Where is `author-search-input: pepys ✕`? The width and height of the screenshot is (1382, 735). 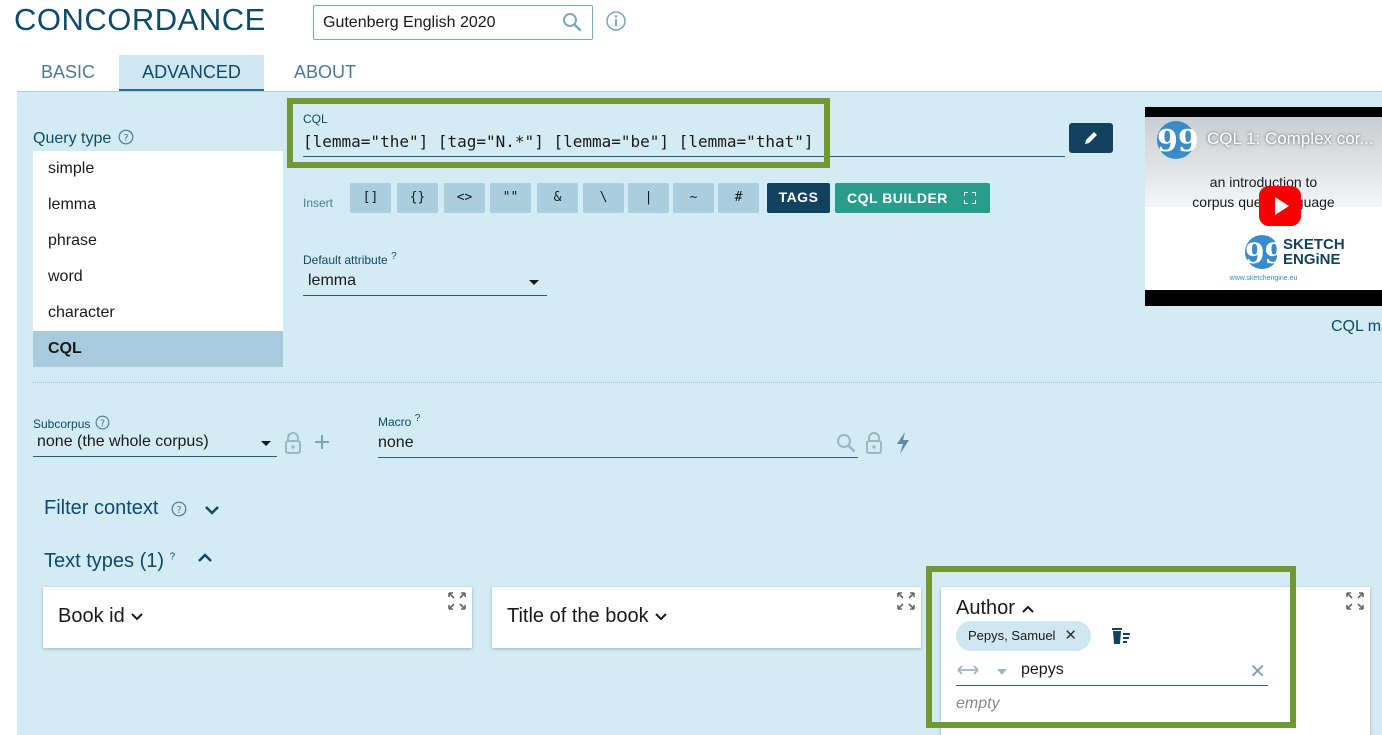
author-search-input: pepys ✕ is located at coordinates (1112, 671).